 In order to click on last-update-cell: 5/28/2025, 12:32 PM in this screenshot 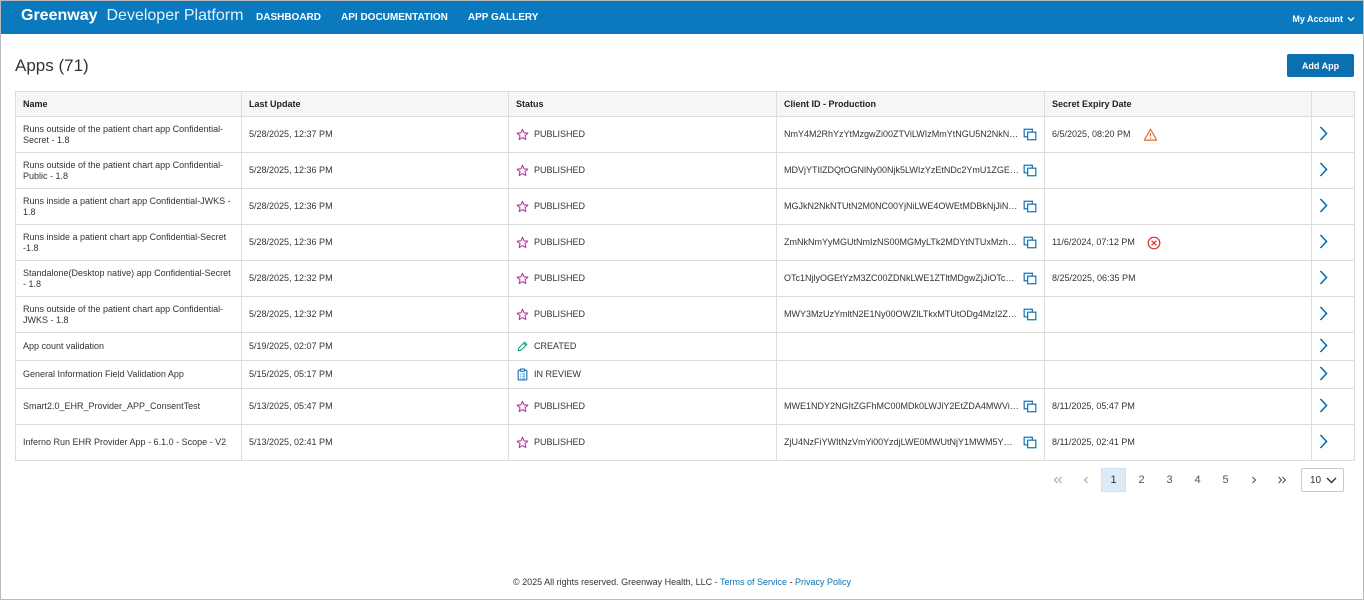, I will do `click(375, 314)`.